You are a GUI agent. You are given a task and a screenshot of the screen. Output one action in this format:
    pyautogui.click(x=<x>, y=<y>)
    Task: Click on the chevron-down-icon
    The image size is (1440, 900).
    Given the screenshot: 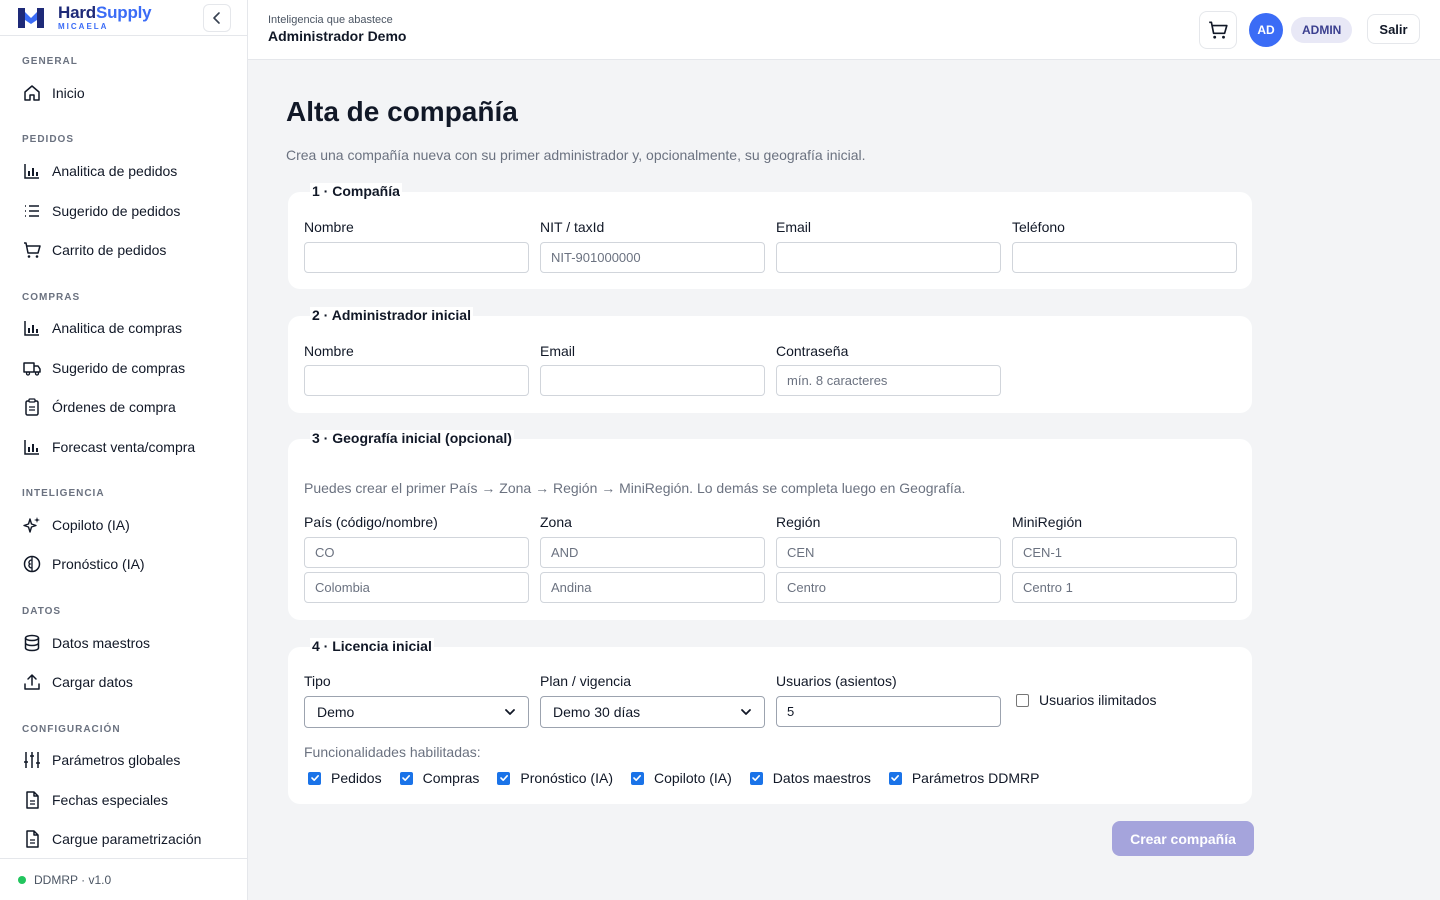 What is the action you would take?
    pyautogui.click(x=510, y=712)
    